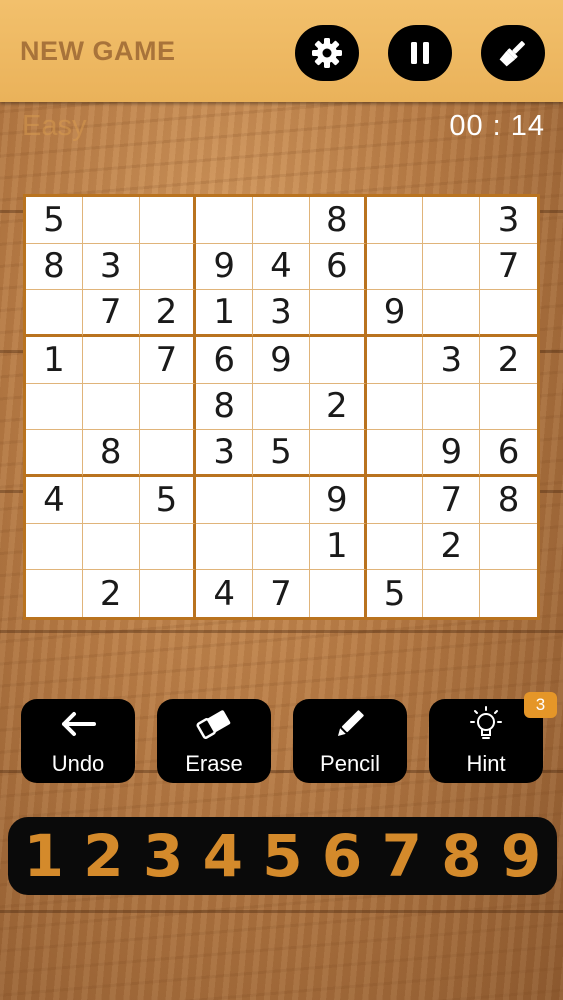  Describe the element at coordinates (111, 360) in the screenshot. I see `sudoku-cell-r4c2` at that location.